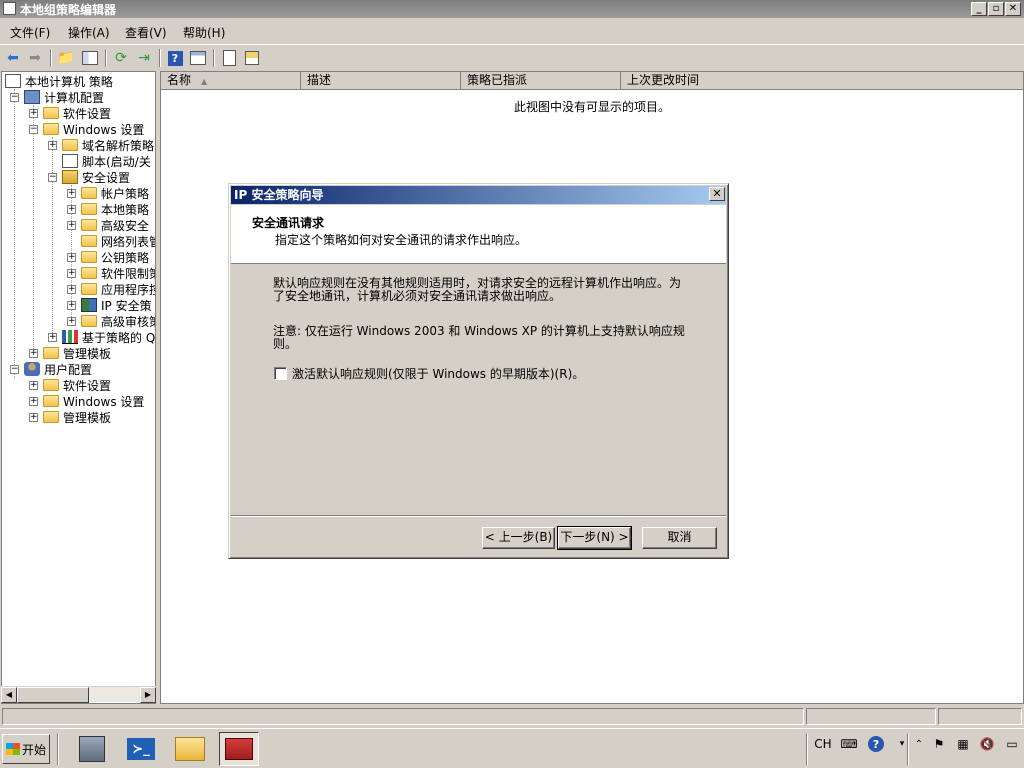 The image size is (1024, 768). Describe the element at coordinates (996, 9) in the screenshot. I see `restore-button: ▫` at that location.